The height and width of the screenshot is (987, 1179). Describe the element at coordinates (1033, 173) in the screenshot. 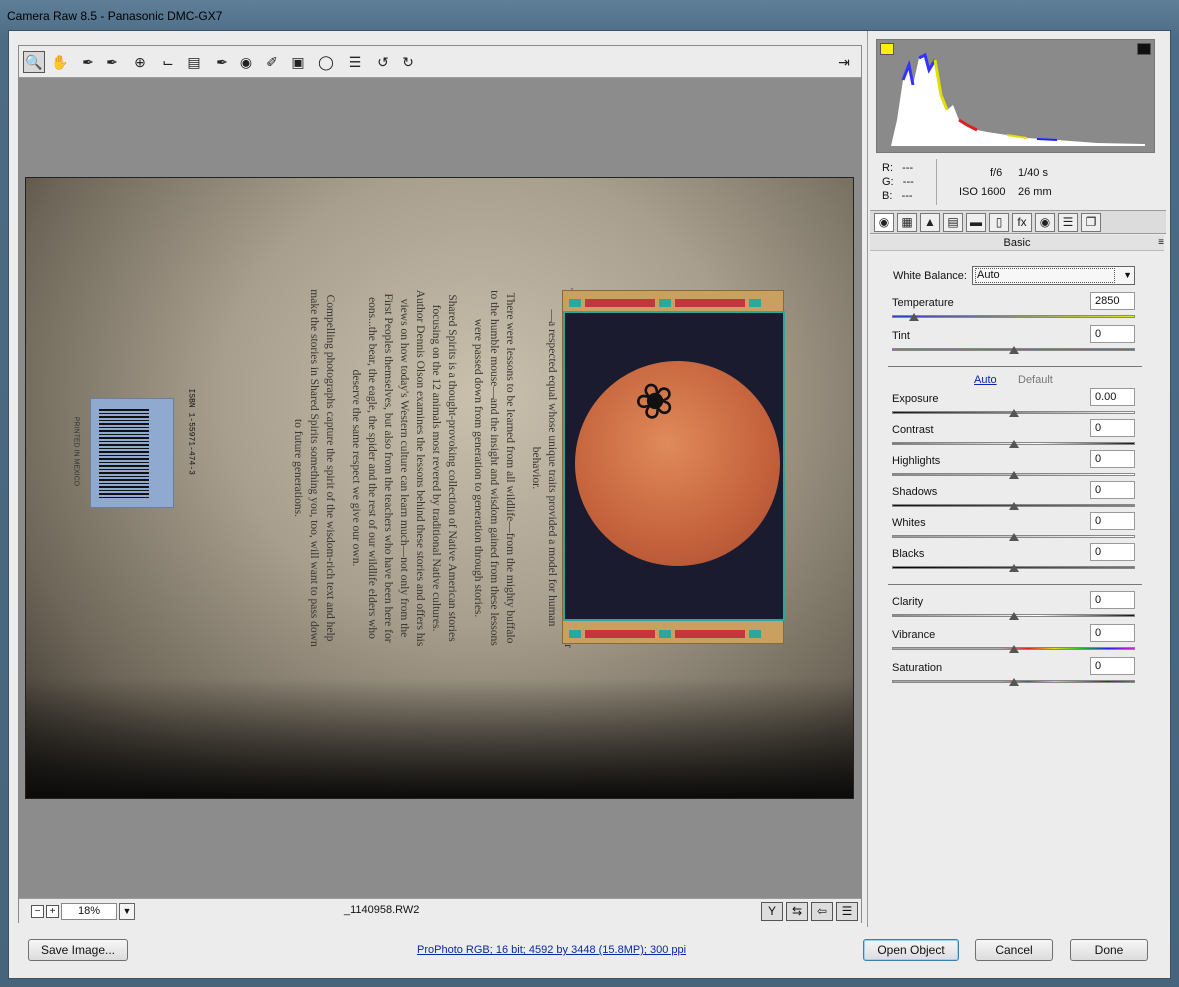

I see `shutter-speed: 1/40 s` at that location.